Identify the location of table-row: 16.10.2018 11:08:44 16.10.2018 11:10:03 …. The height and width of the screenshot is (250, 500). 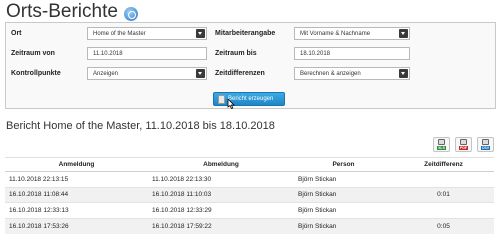
(249, 194).